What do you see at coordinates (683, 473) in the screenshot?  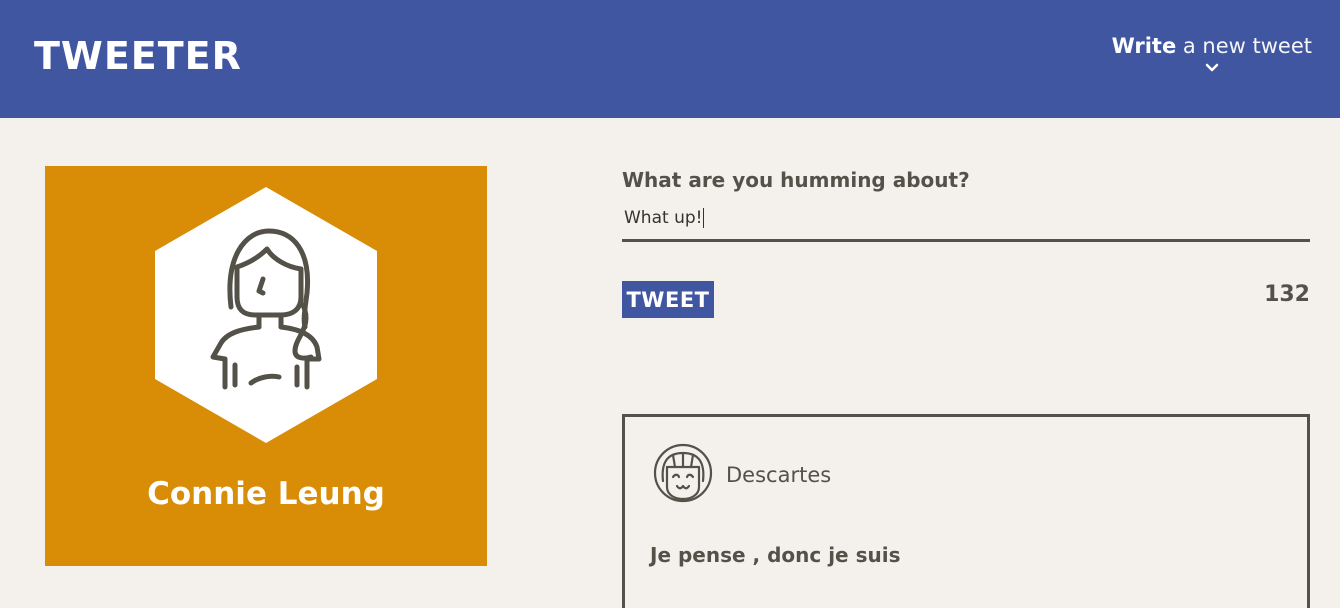 I see `smiling-girl-icon` at bounding box center [683, 473].